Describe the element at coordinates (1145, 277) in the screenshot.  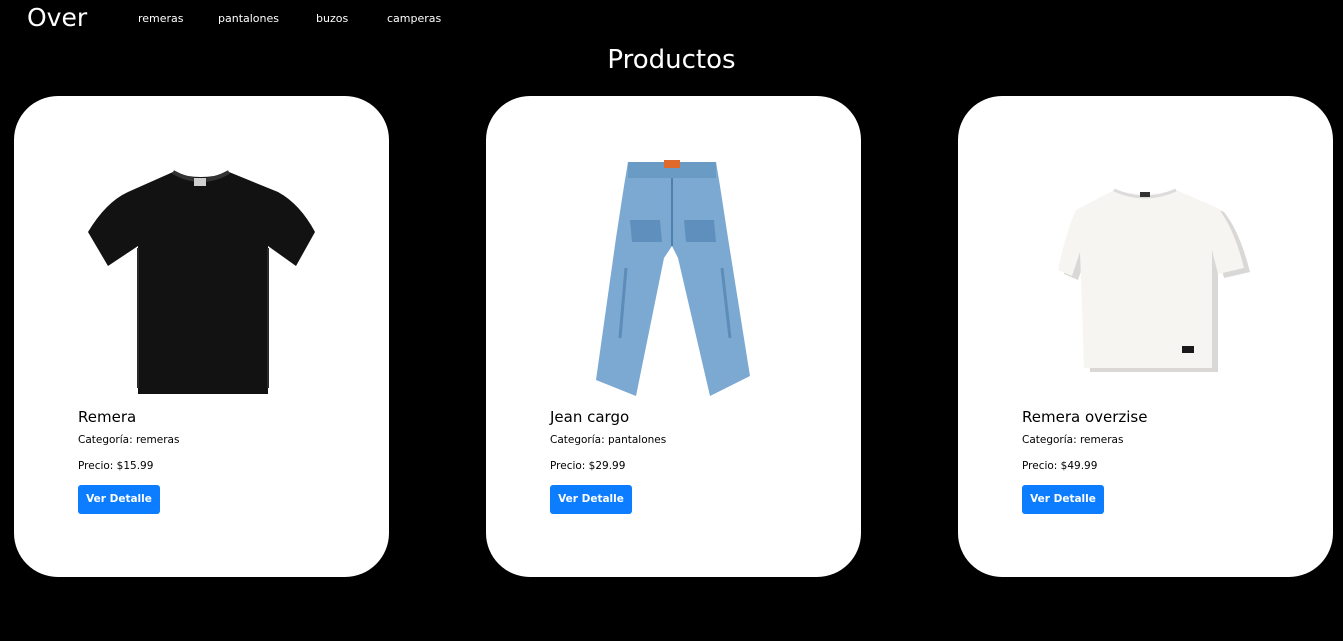
I see `white-tshirt-image` at that location.